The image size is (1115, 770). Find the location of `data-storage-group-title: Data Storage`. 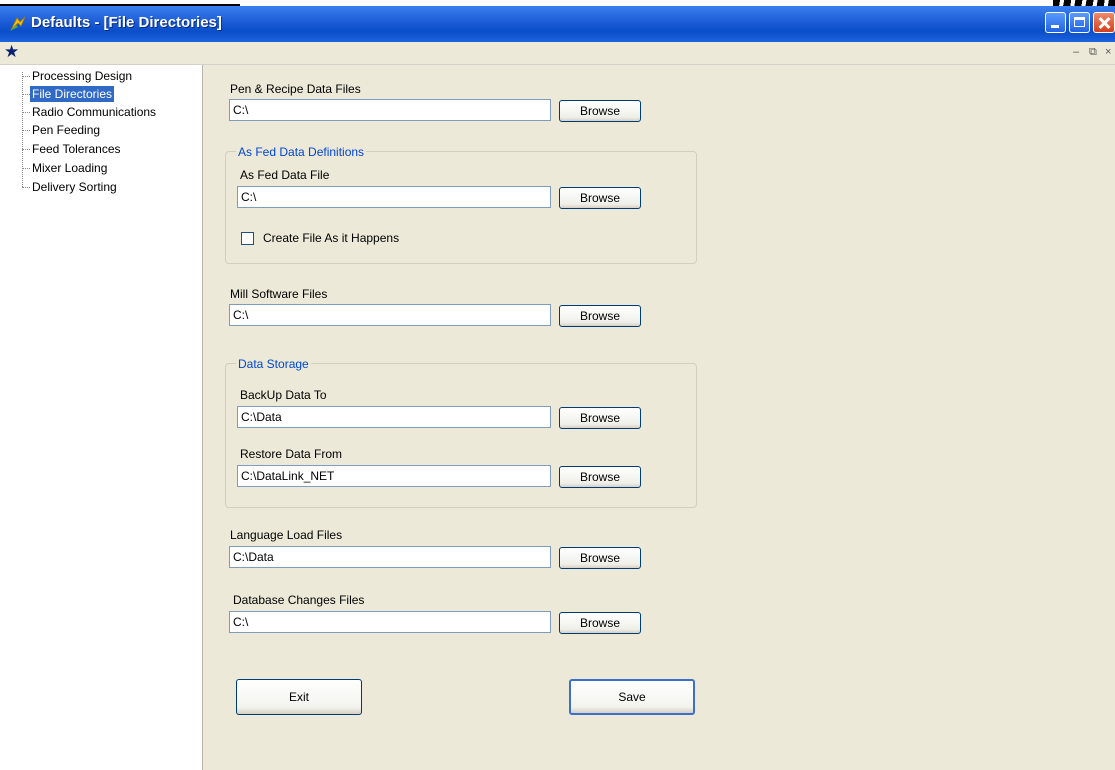

data-storage-group-title: Data Storage is located at coordinates (273, 364).